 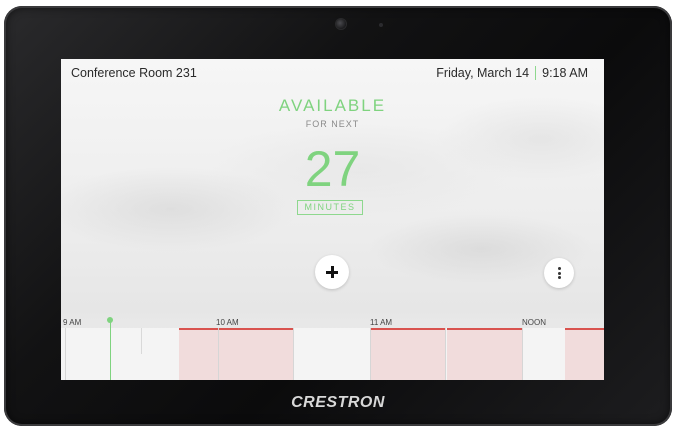 I want to click on timeline-track, so click(x=332, y=354).